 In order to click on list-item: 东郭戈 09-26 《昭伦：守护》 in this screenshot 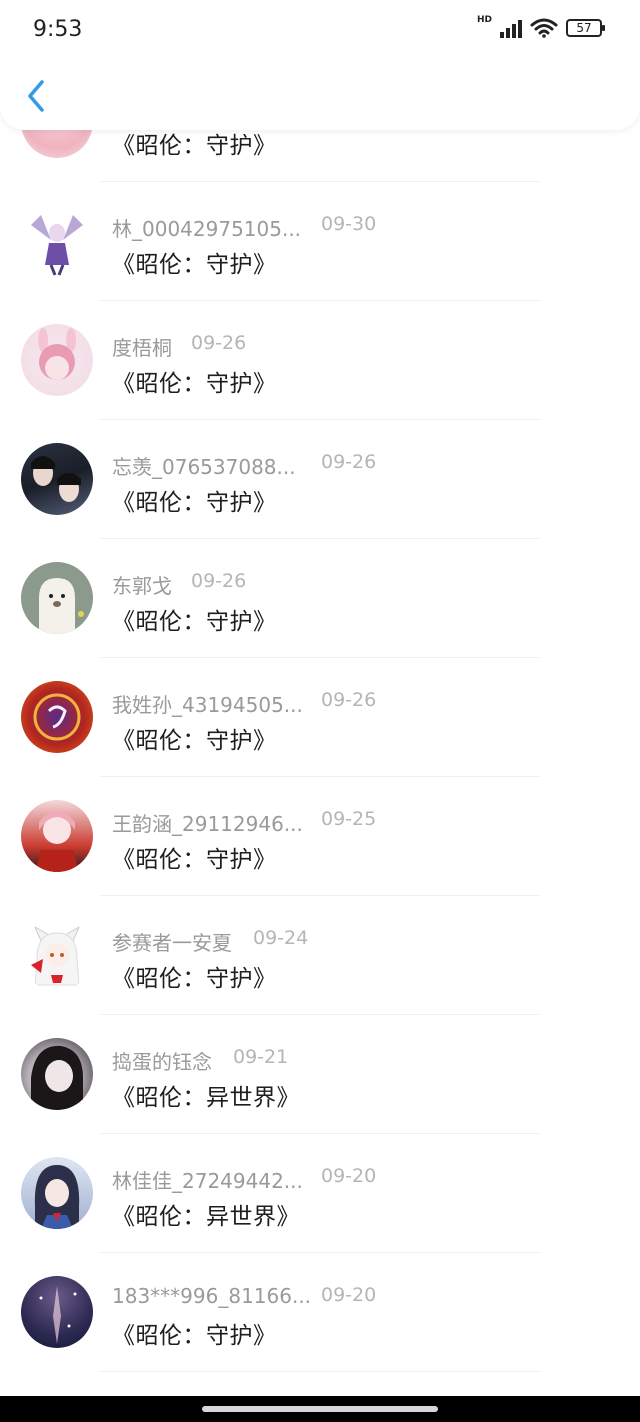, I will do `click(320, 599)`.